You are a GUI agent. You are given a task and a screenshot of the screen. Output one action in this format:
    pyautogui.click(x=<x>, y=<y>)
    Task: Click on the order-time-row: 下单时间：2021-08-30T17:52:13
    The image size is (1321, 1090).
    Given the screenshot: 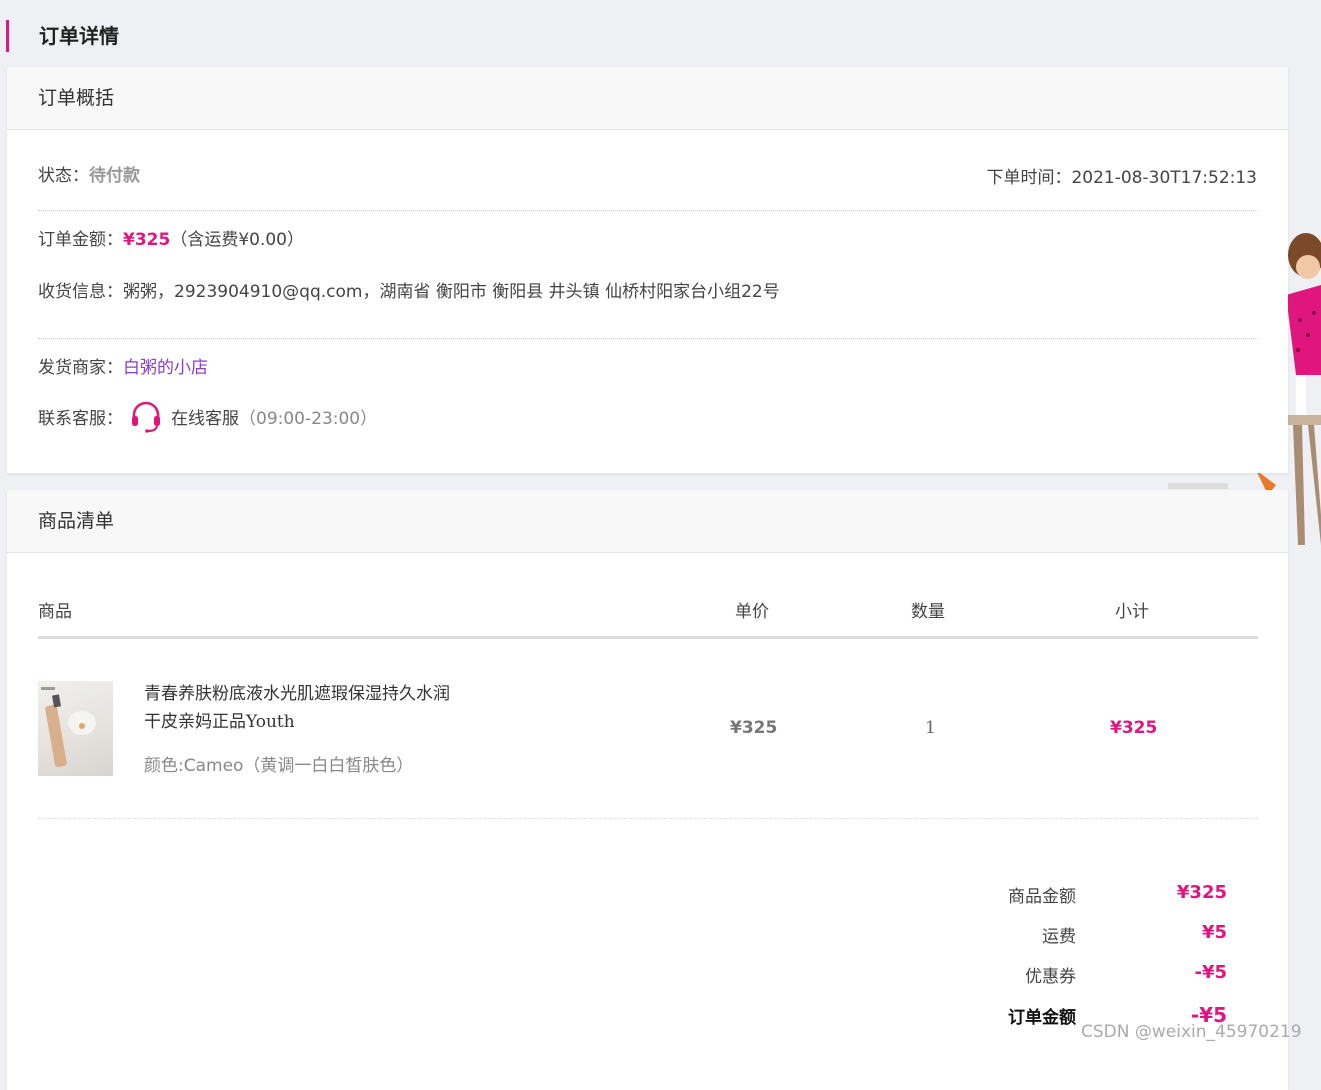 What is the action you would take?
    pyautogui.click(x=1121, y=175)
    